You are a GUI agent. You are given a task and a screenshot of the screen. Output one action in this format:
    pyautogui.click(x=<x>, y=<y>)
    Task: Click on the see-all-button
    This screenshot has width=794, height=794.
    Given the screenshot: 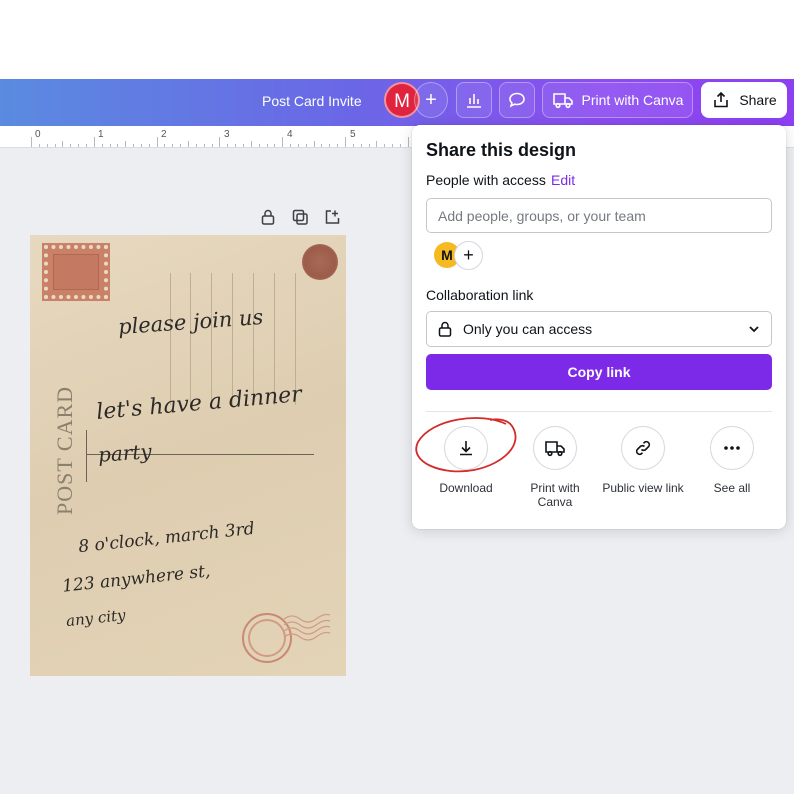 What is the action you would take?
    pyautogui.click(x=732, y=448)
    